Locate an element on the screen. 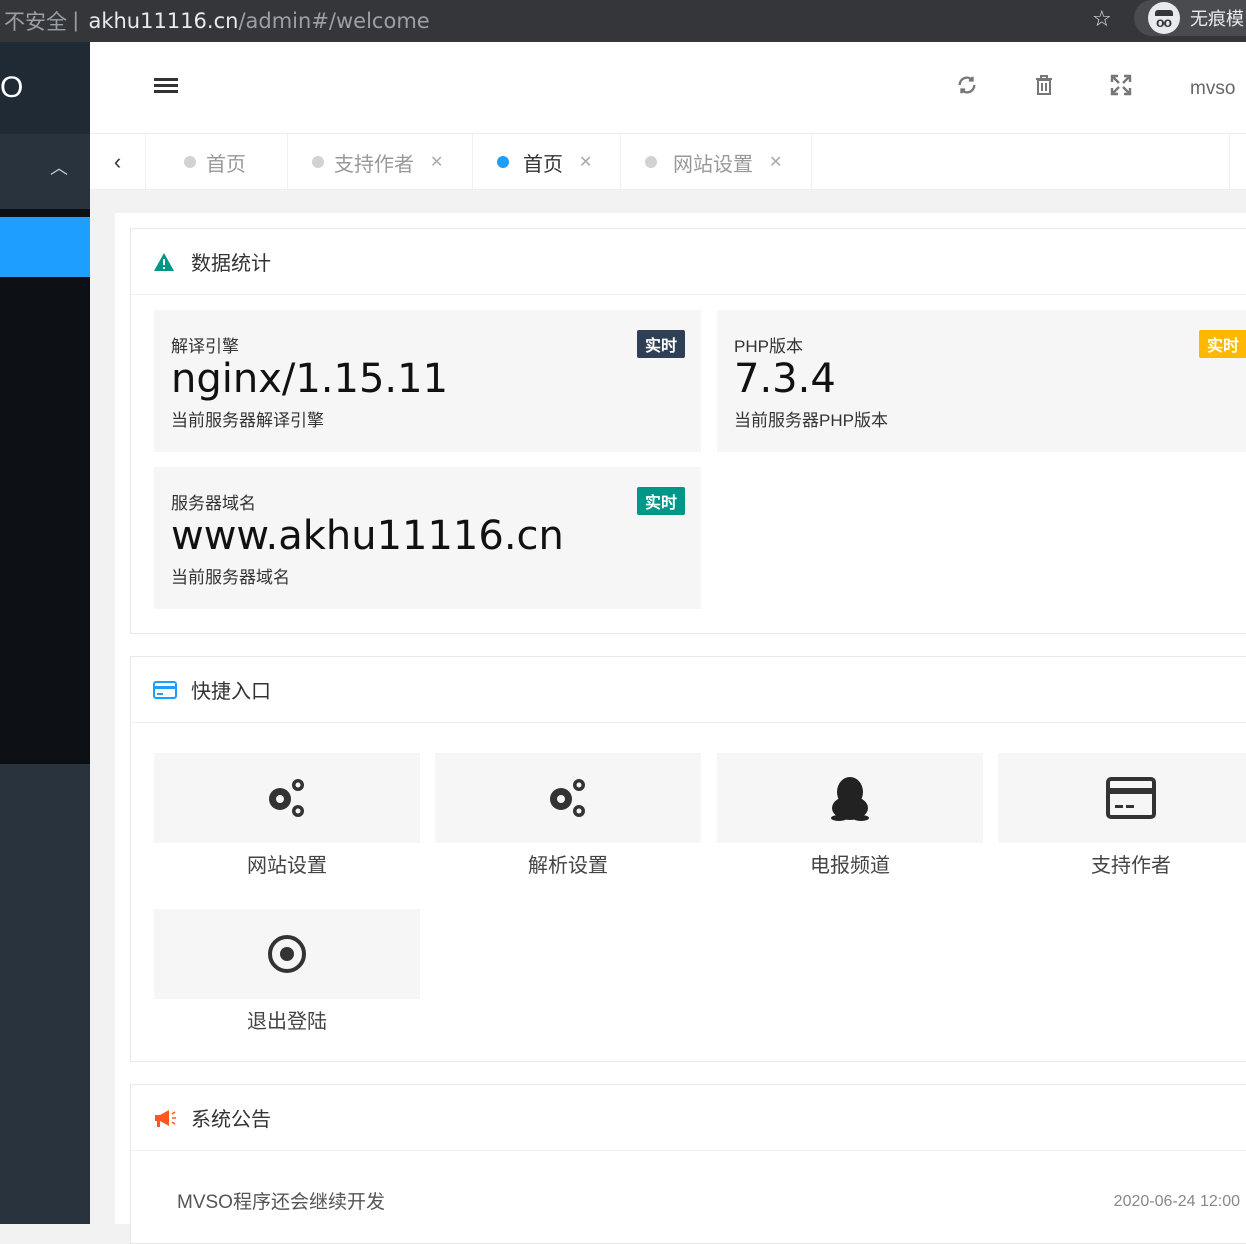 This screenshot has width=1246, height=1244. quick-item-label: 支持作者 is located at coordinates (1122, 863).